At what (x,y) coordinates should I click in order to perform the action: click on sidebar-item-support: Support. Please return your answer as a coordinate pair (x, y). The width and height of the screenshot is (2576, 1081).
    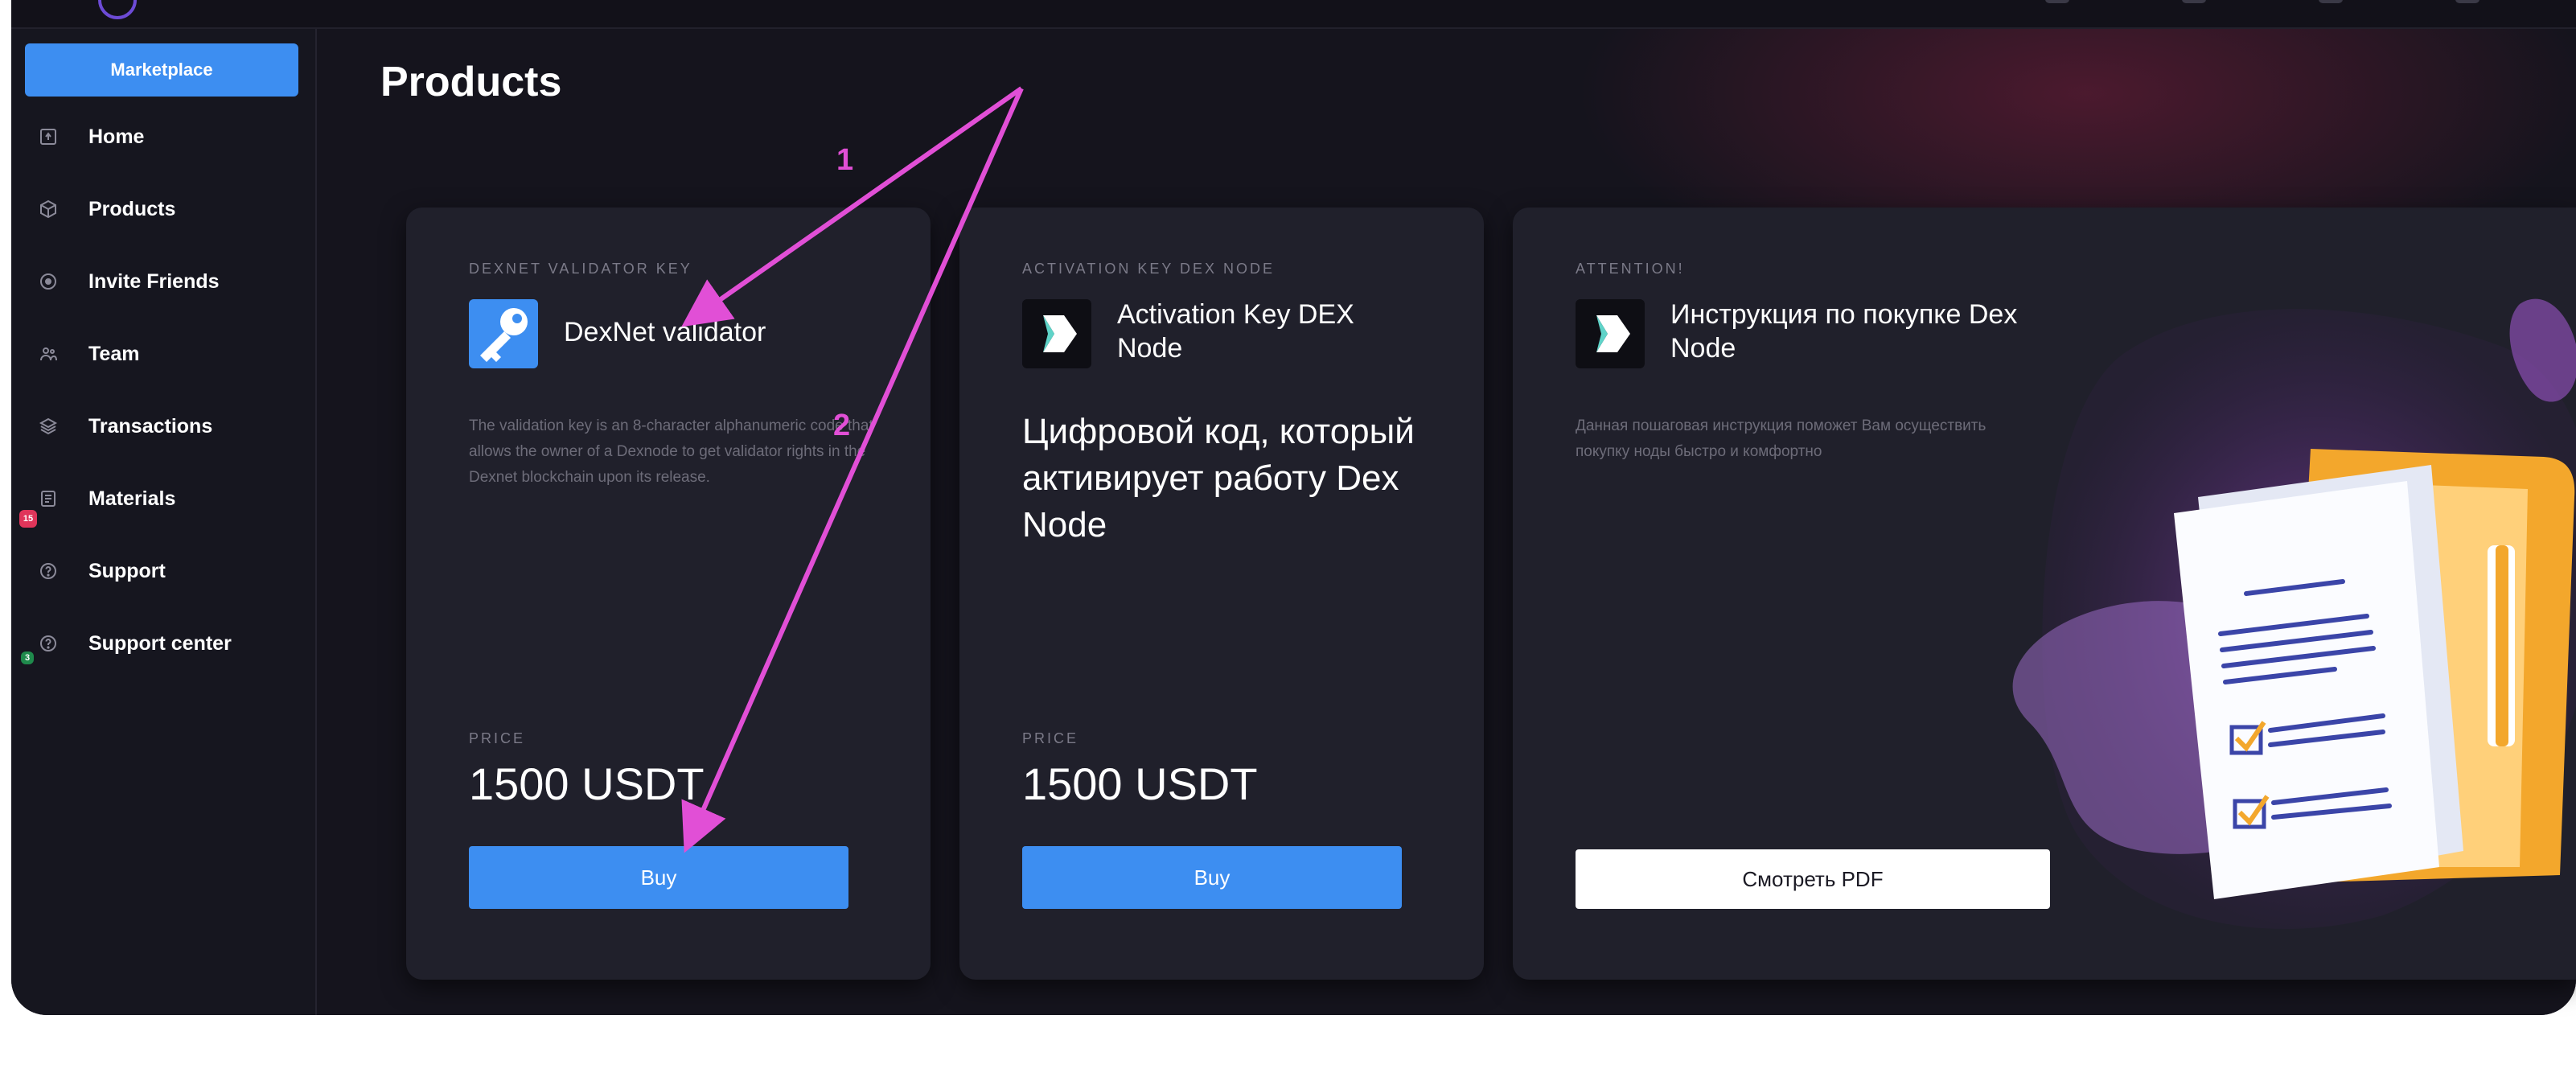
    Looking at the image, I should click on (164, 571).